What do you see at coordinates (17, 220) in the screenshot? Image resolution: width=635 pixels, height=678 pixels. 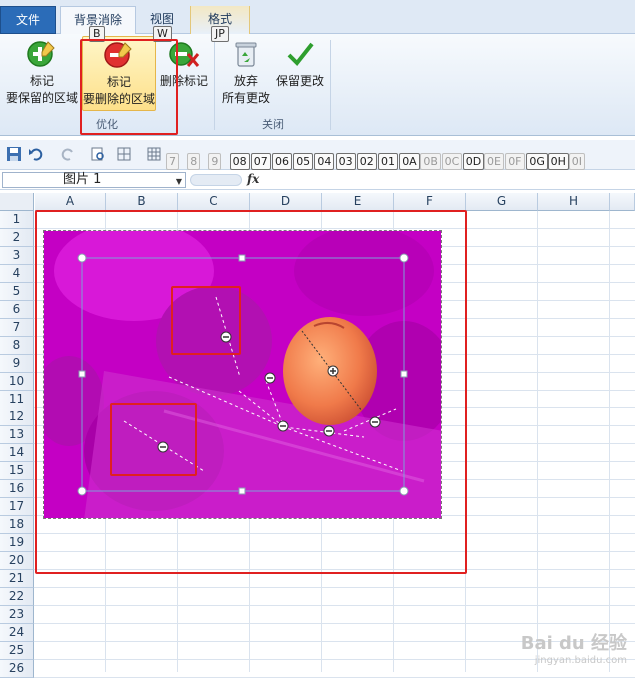 I see `row-header: 1` at bounding box center [17, 220].